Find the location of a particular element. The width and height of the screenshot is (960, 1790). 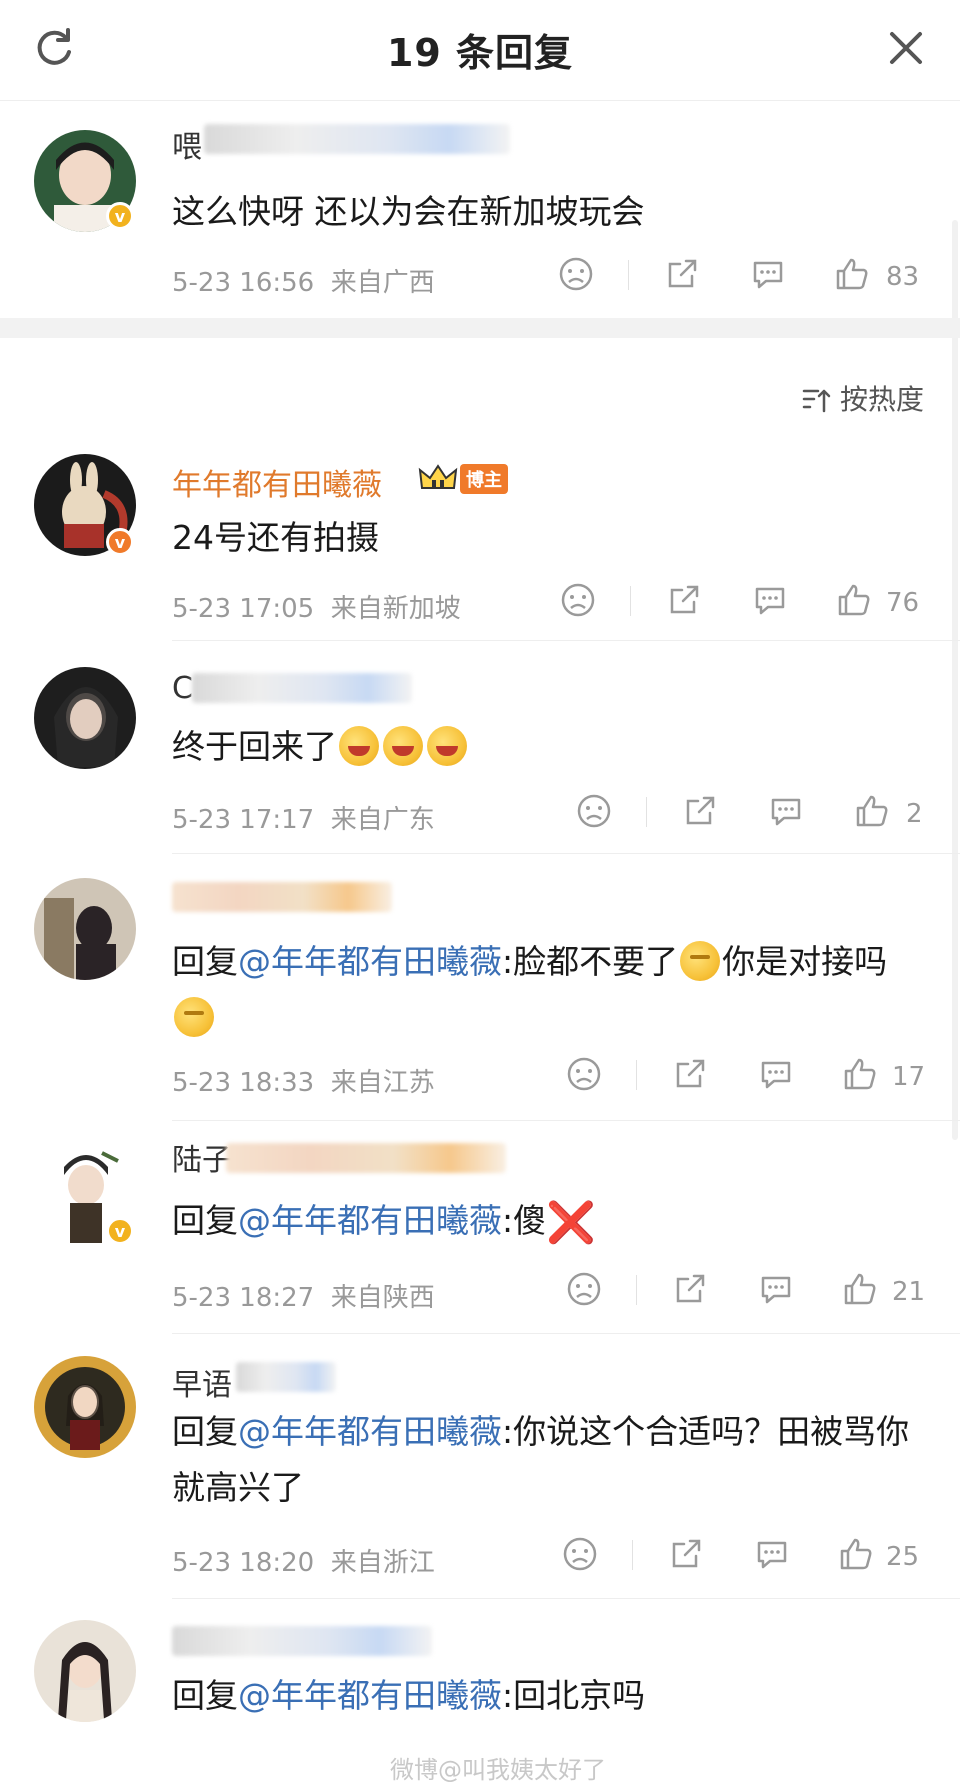

cross-mark-icon: ❌ is located at coordinates (571, 1223).